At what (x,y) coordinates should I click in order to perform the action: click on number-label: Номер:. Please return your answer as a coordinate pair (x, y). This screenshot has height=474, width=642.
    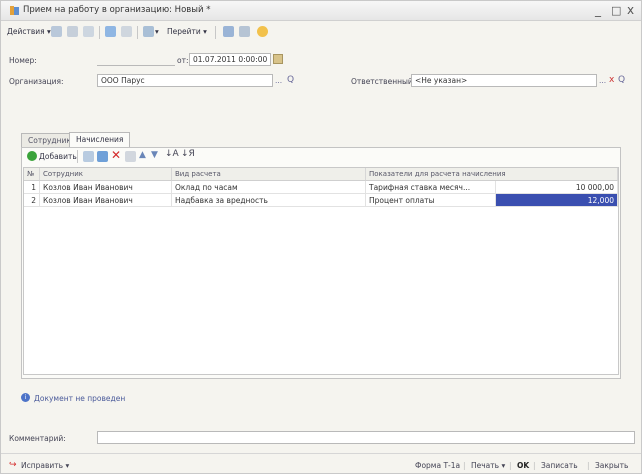
    Looking at the image, I should click on (23, 60).